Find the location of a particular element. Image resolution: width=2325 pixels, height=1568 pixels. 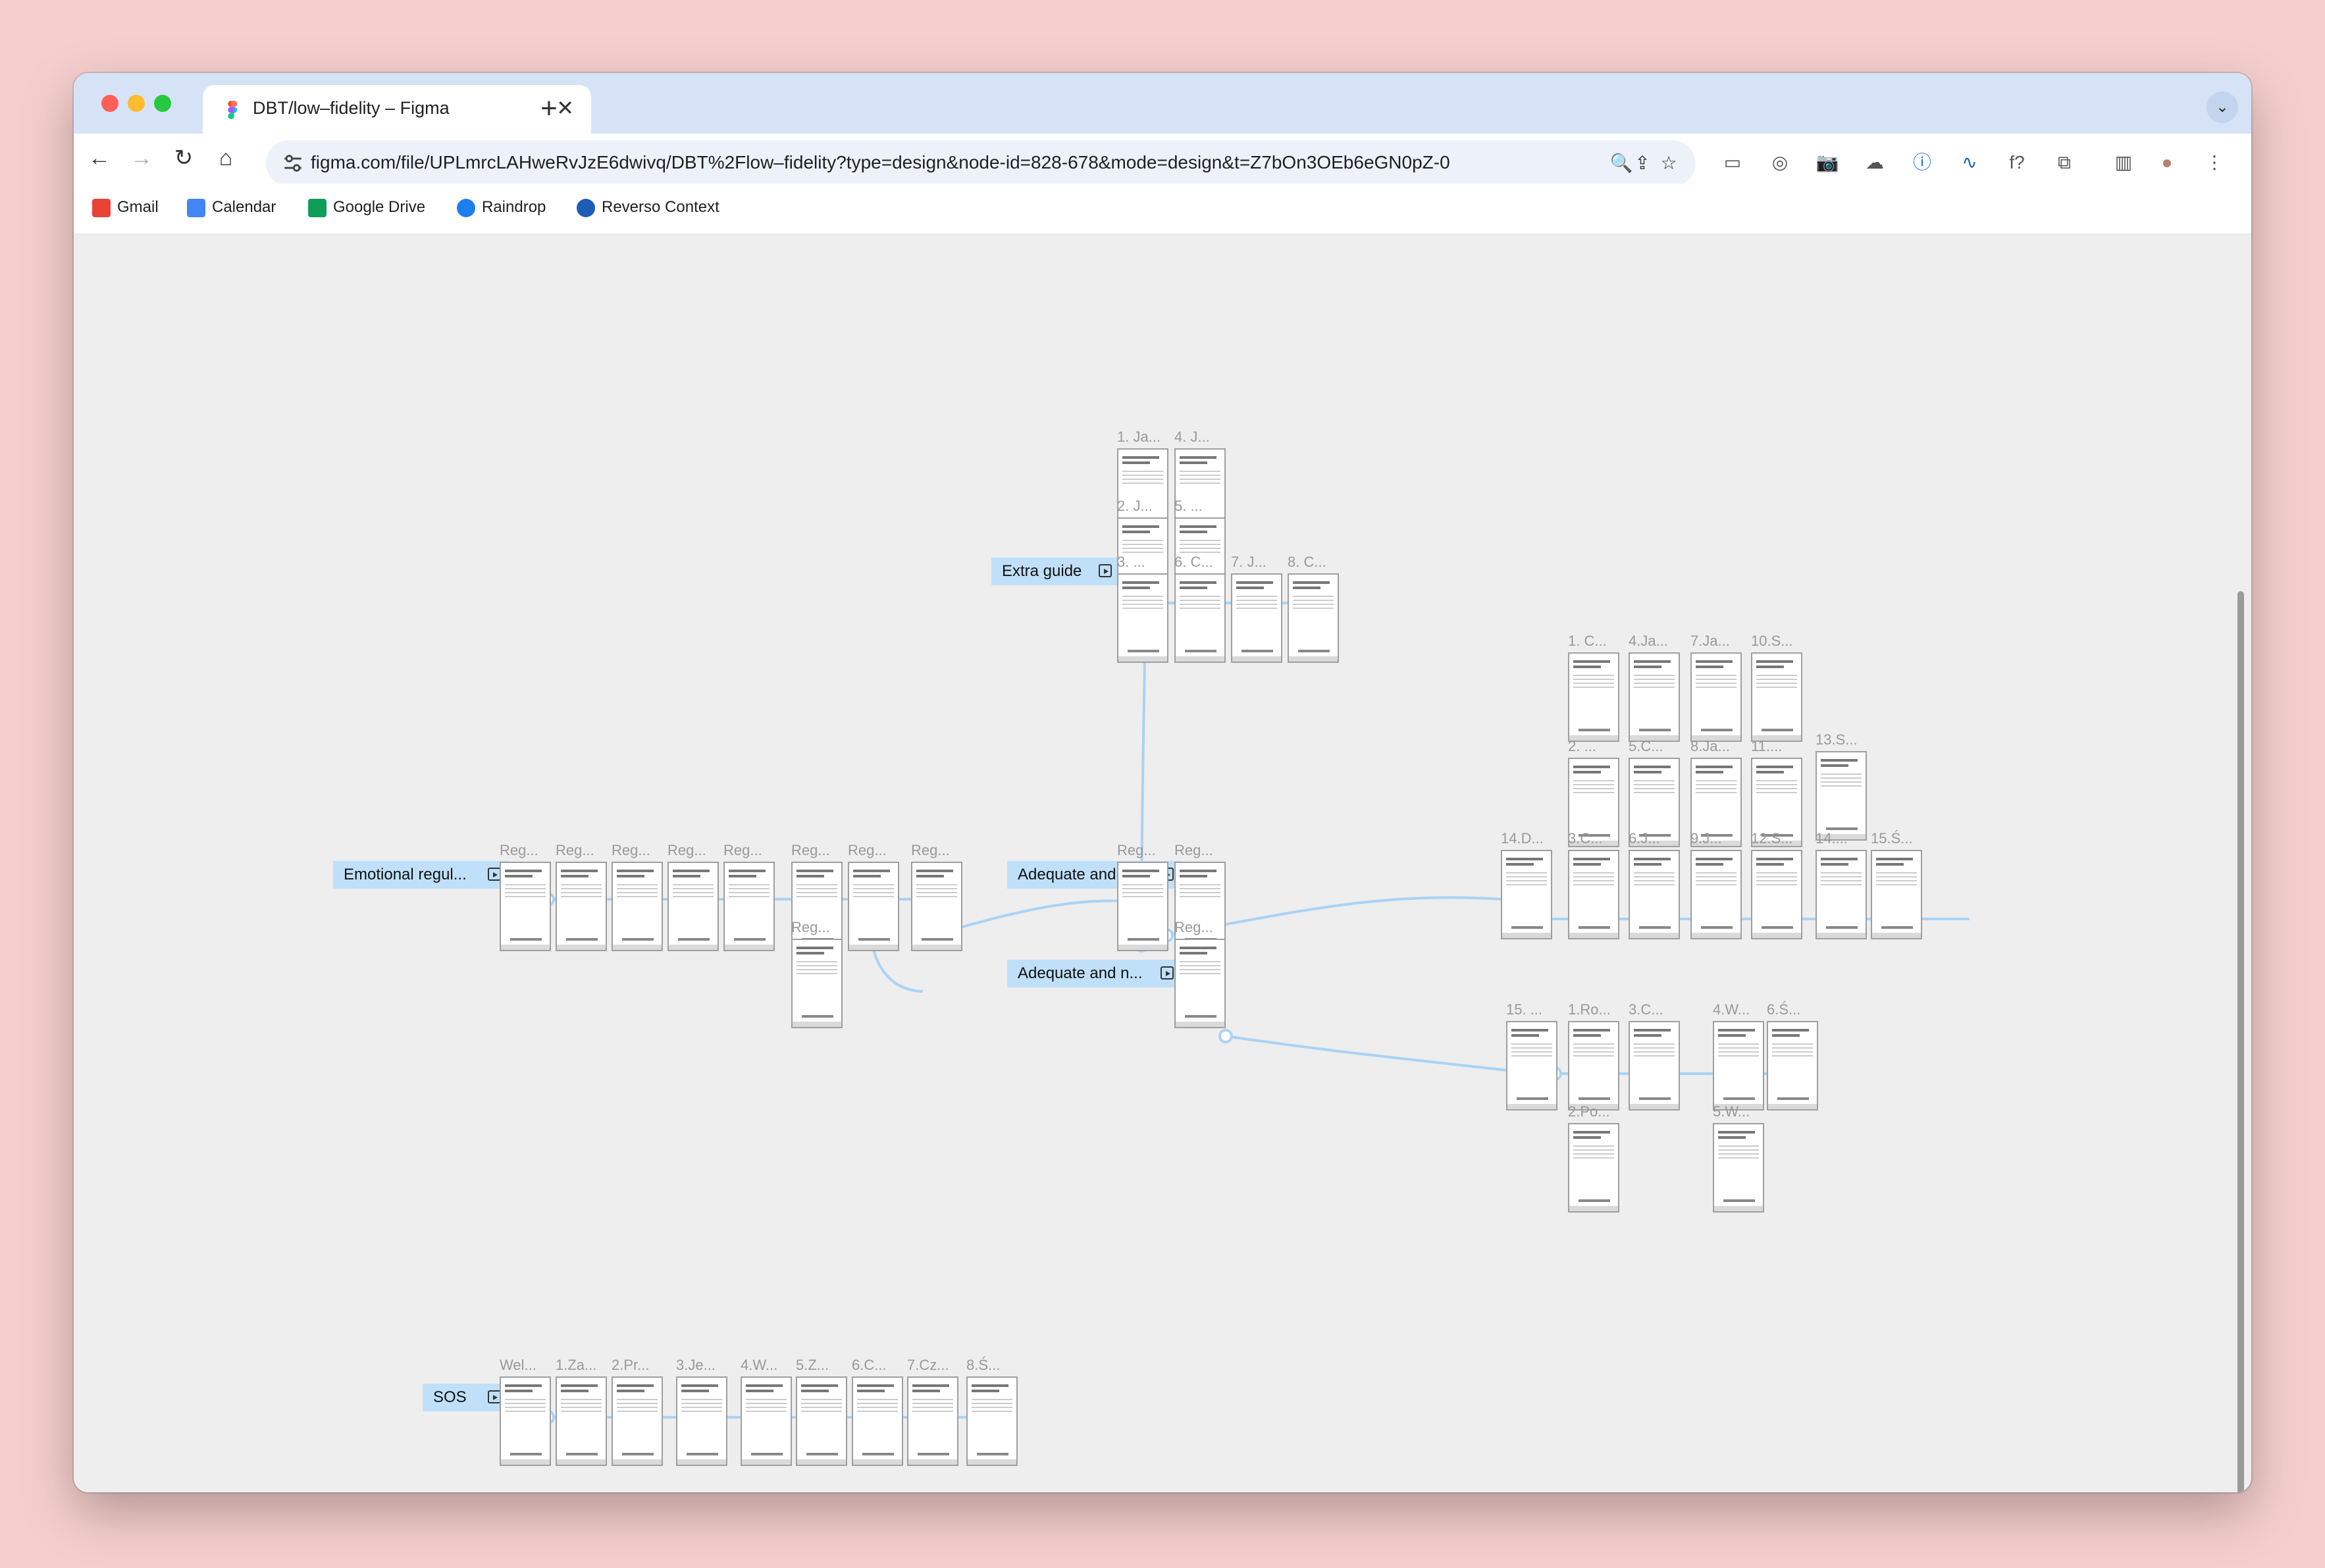

profile-avatar: ● is located at coordinates (2167, 163).